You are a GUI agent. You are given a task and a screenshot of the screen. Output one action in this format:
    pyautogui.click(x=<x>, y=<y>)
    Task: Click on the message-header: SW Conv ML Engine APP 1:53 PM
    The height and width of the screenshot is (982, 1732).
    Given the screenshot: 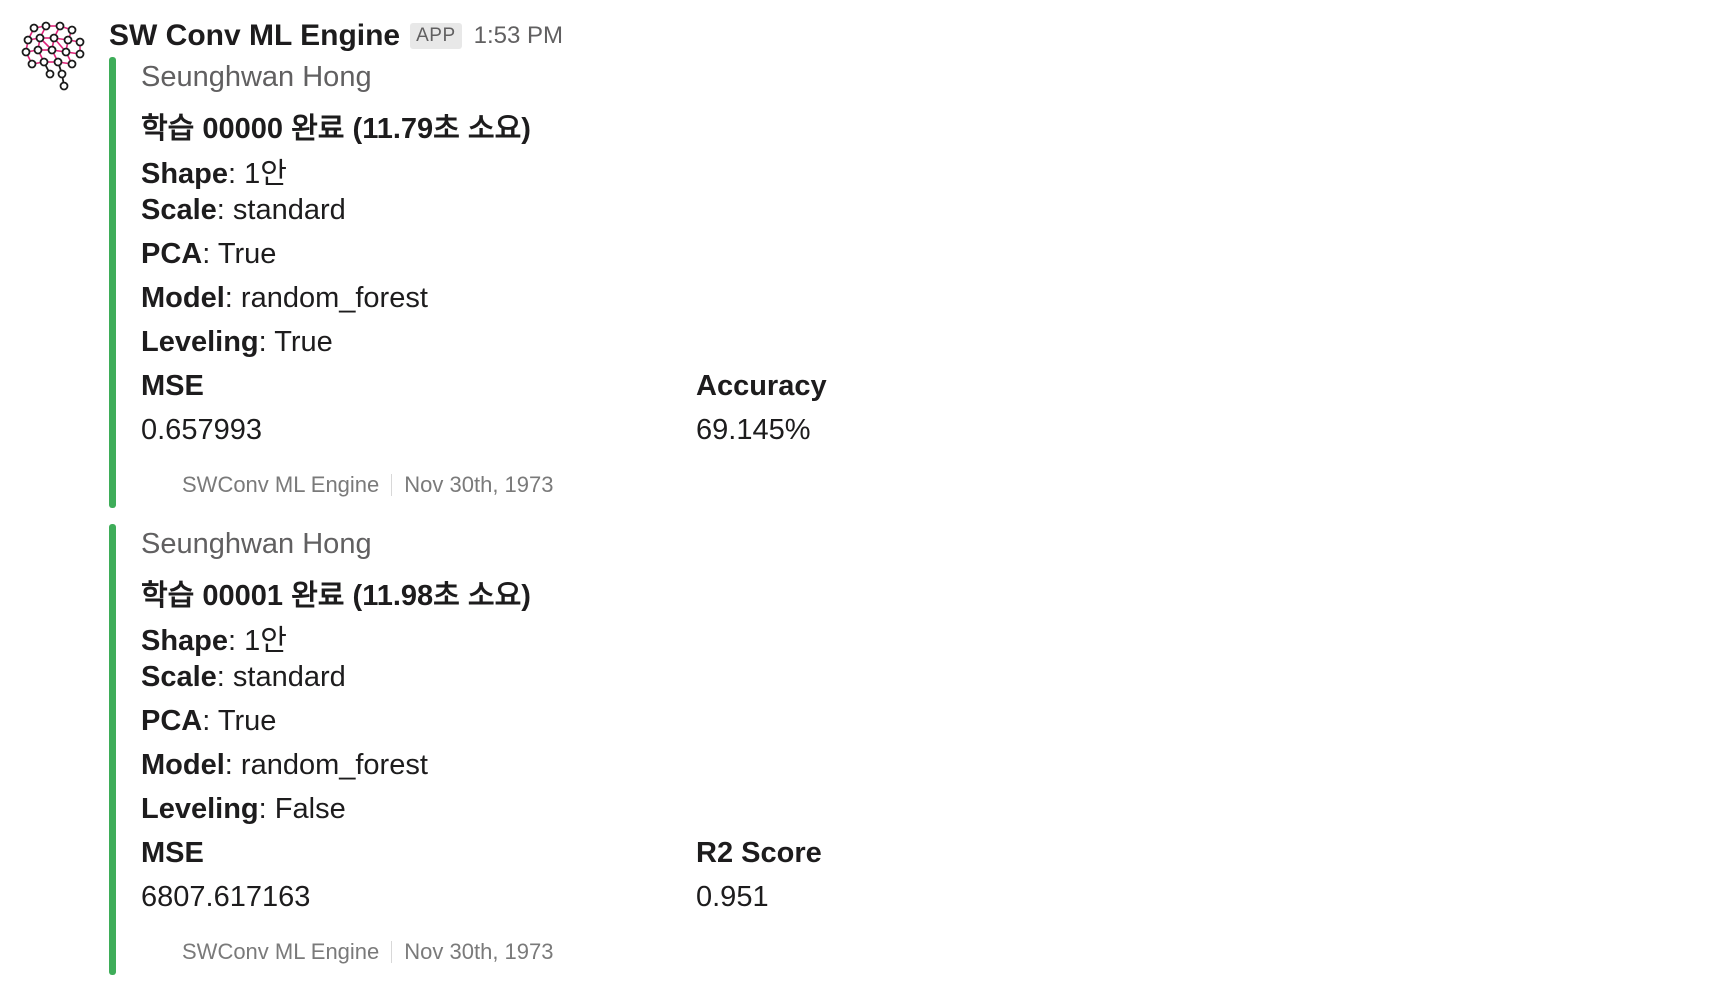 What is the action you would take?
    pyautogui.click(x=336, y=36)
    